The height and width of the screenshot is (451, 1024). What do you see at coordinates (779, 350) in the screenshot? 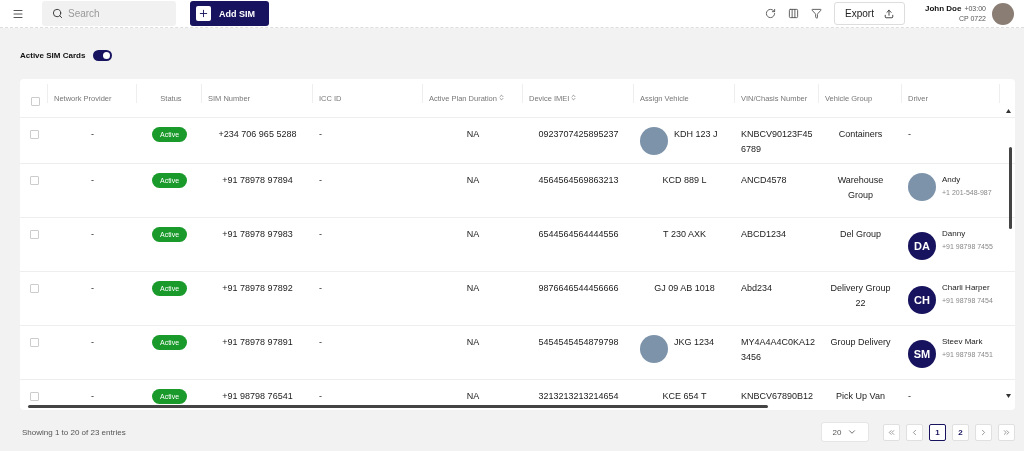
I see `table-cell-text: MY4A4A4C0KA123456` at bounding box center [779, 350].